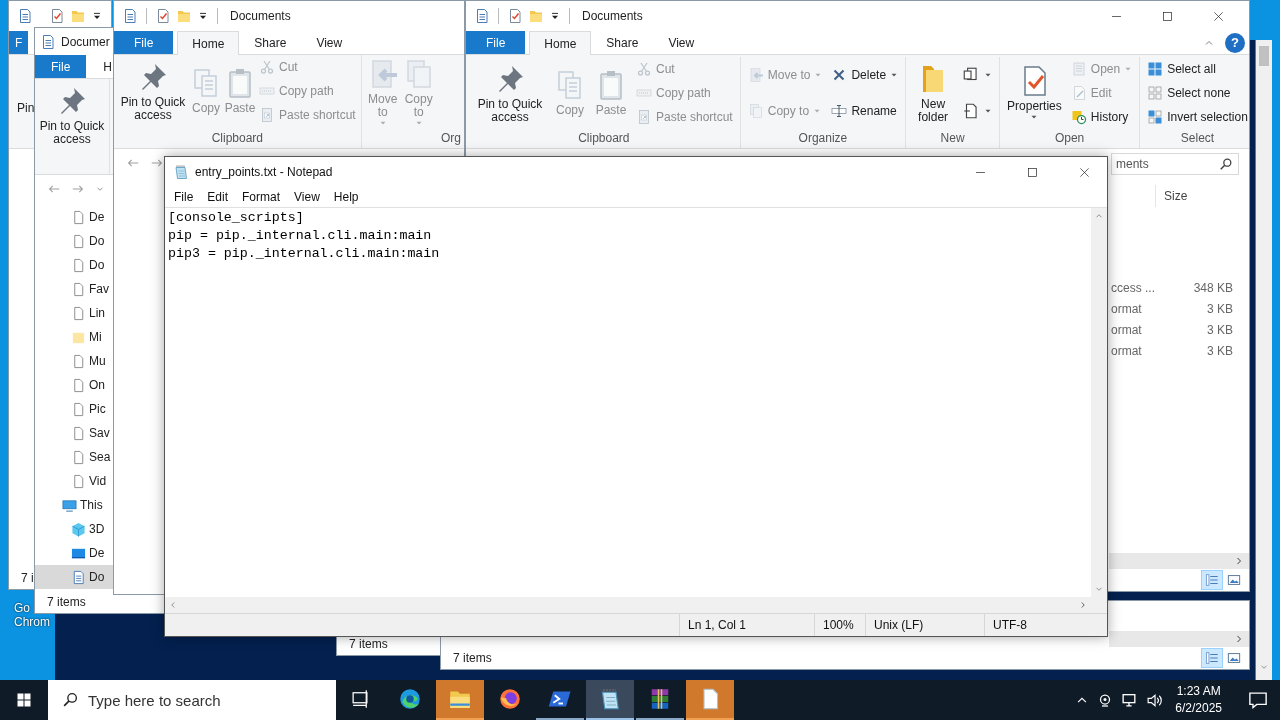  What do you see at coordinates (952, 138) in the screenshot?
I see `group-label: New` at bounding box center [952, 138].